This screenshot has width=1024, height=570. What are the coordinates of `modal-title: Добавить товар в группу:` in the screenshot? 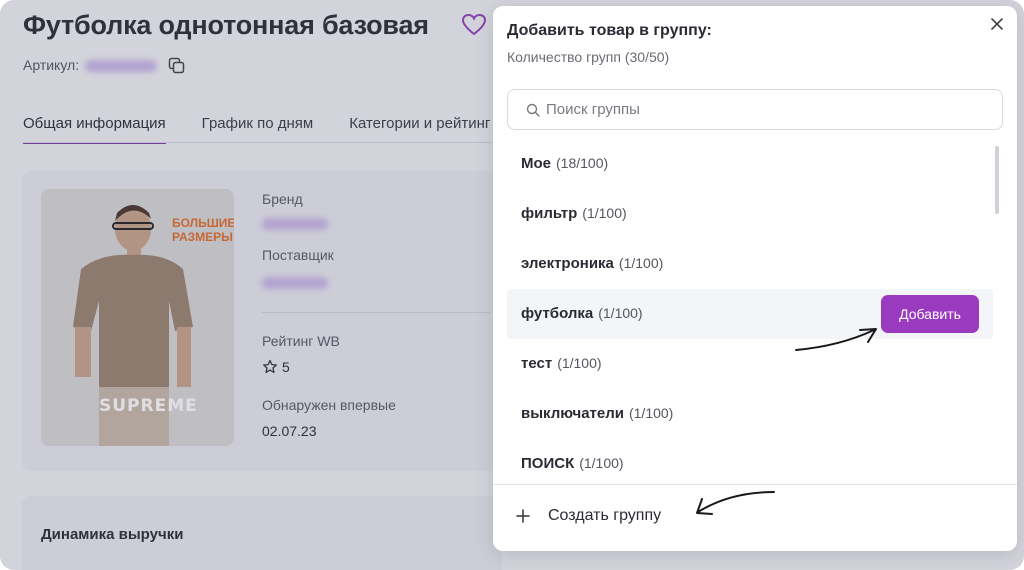 It's located at (609, 30).